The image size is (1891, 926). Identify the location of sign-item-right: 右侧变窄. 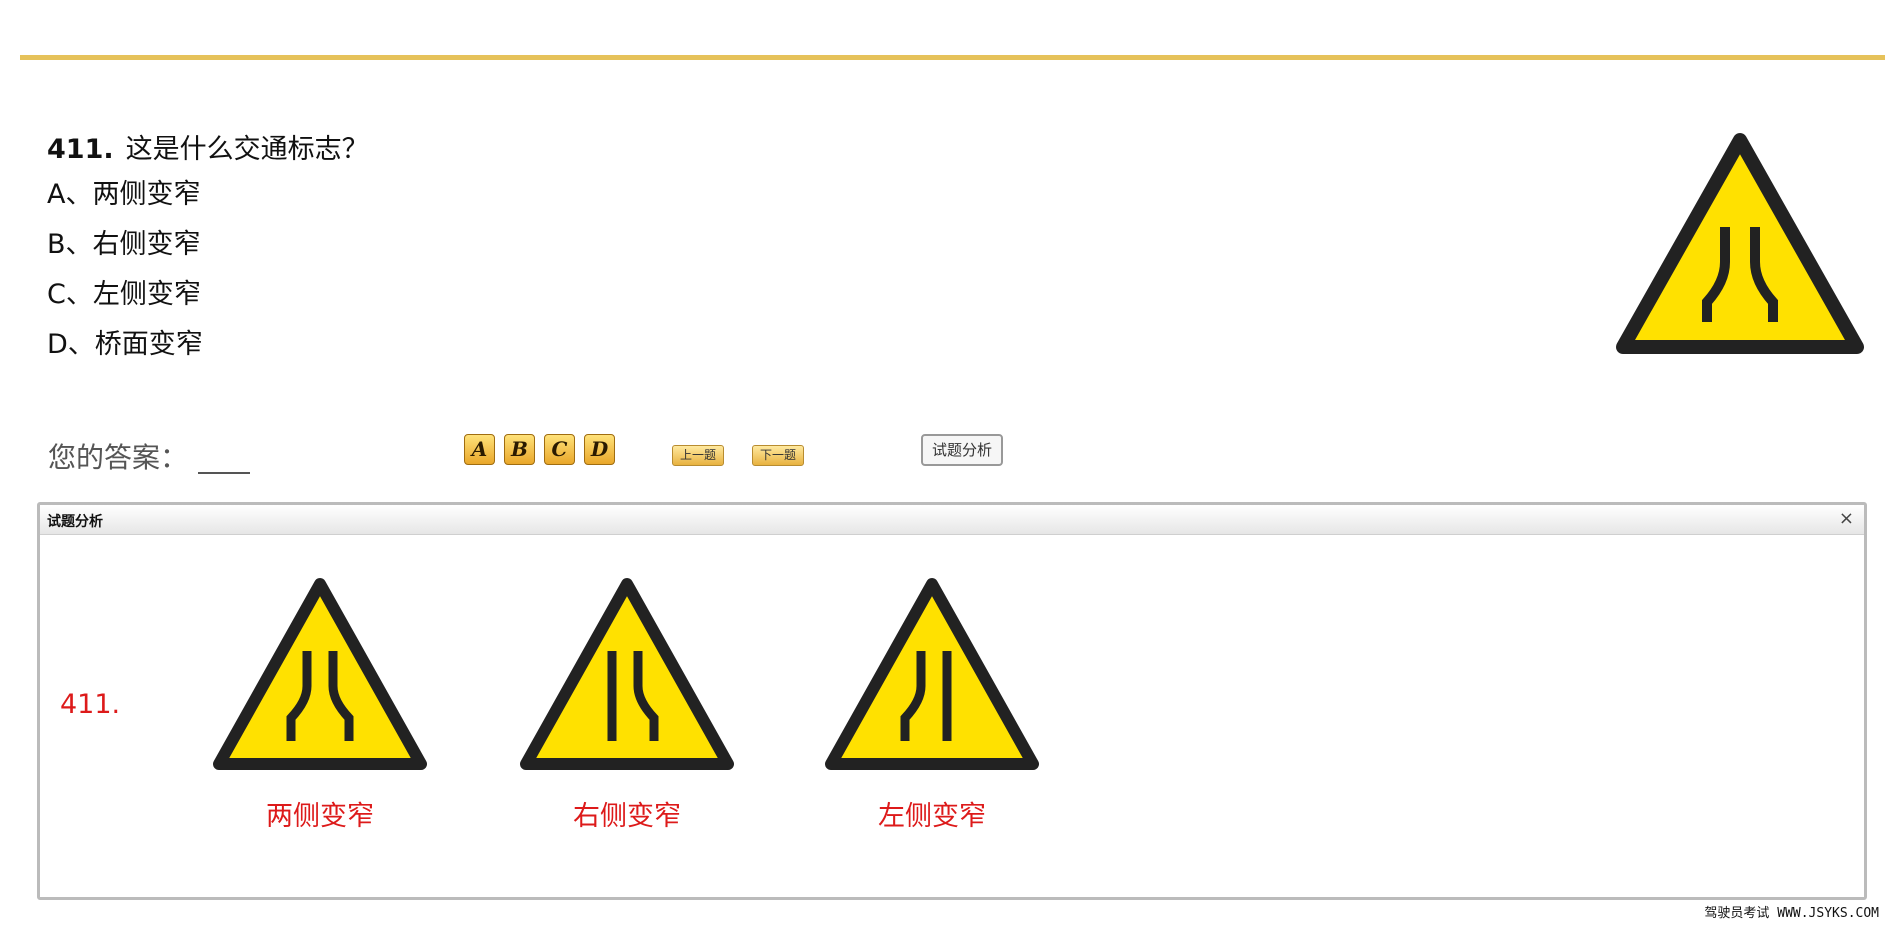
(627, 704).